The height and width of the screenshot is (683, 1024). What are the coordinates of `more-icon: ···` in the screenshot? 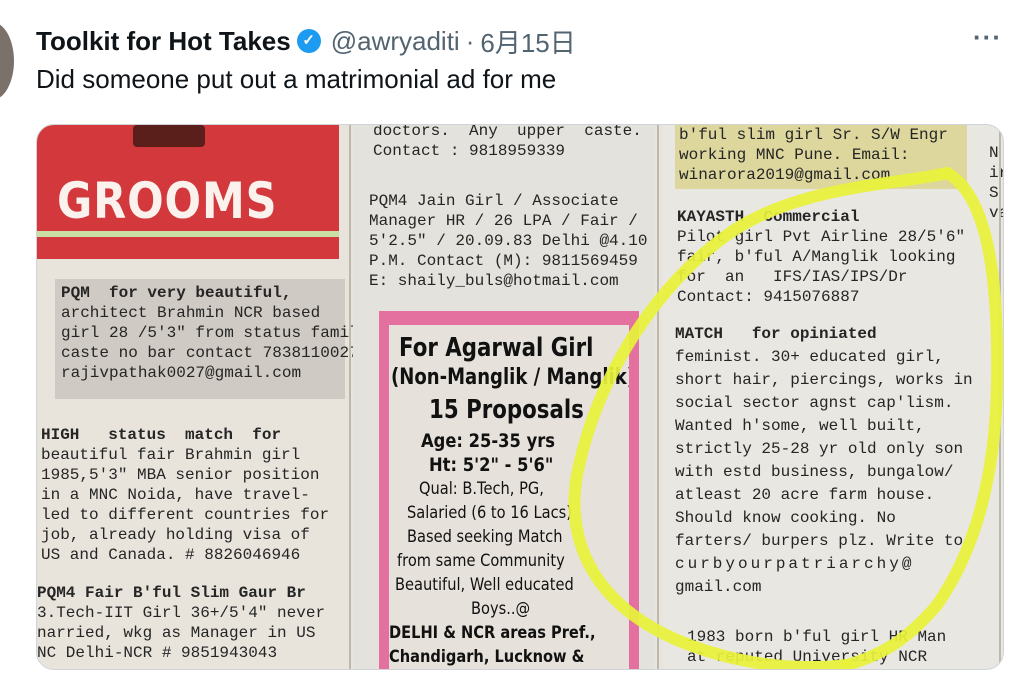 It's located at (987, 37).